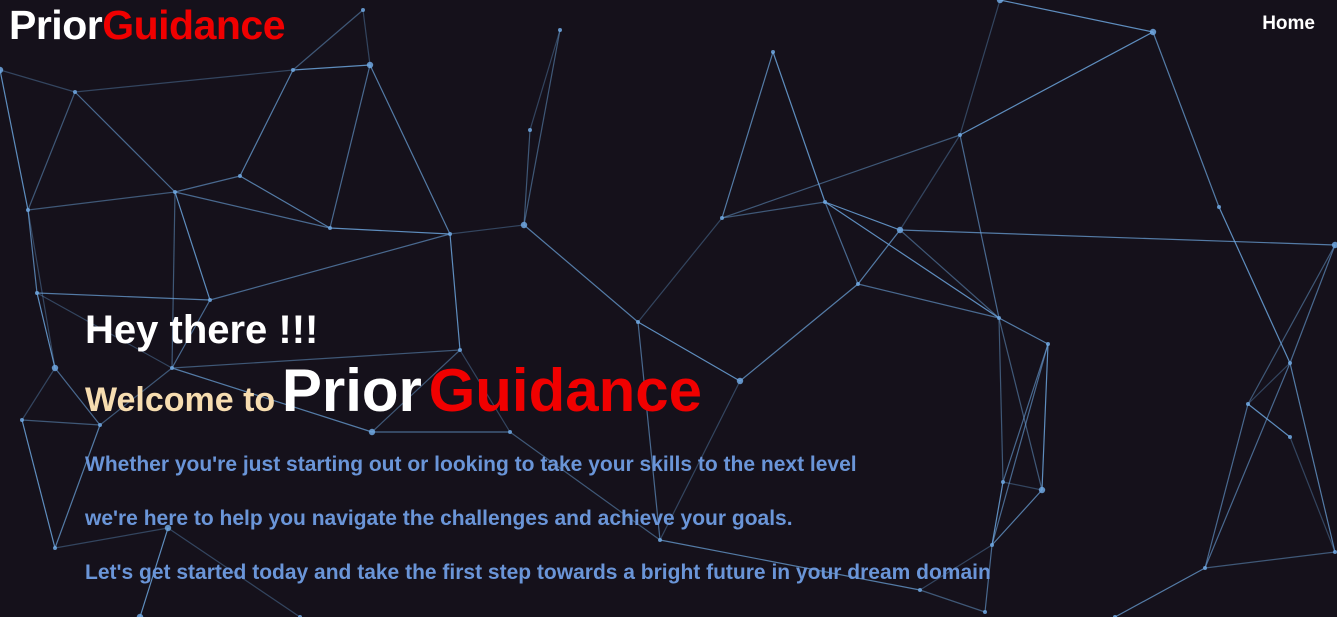 The height and width of the screenshot is (617, 1337). I want to click on nav-home-link: Home, so click(1288, 24).